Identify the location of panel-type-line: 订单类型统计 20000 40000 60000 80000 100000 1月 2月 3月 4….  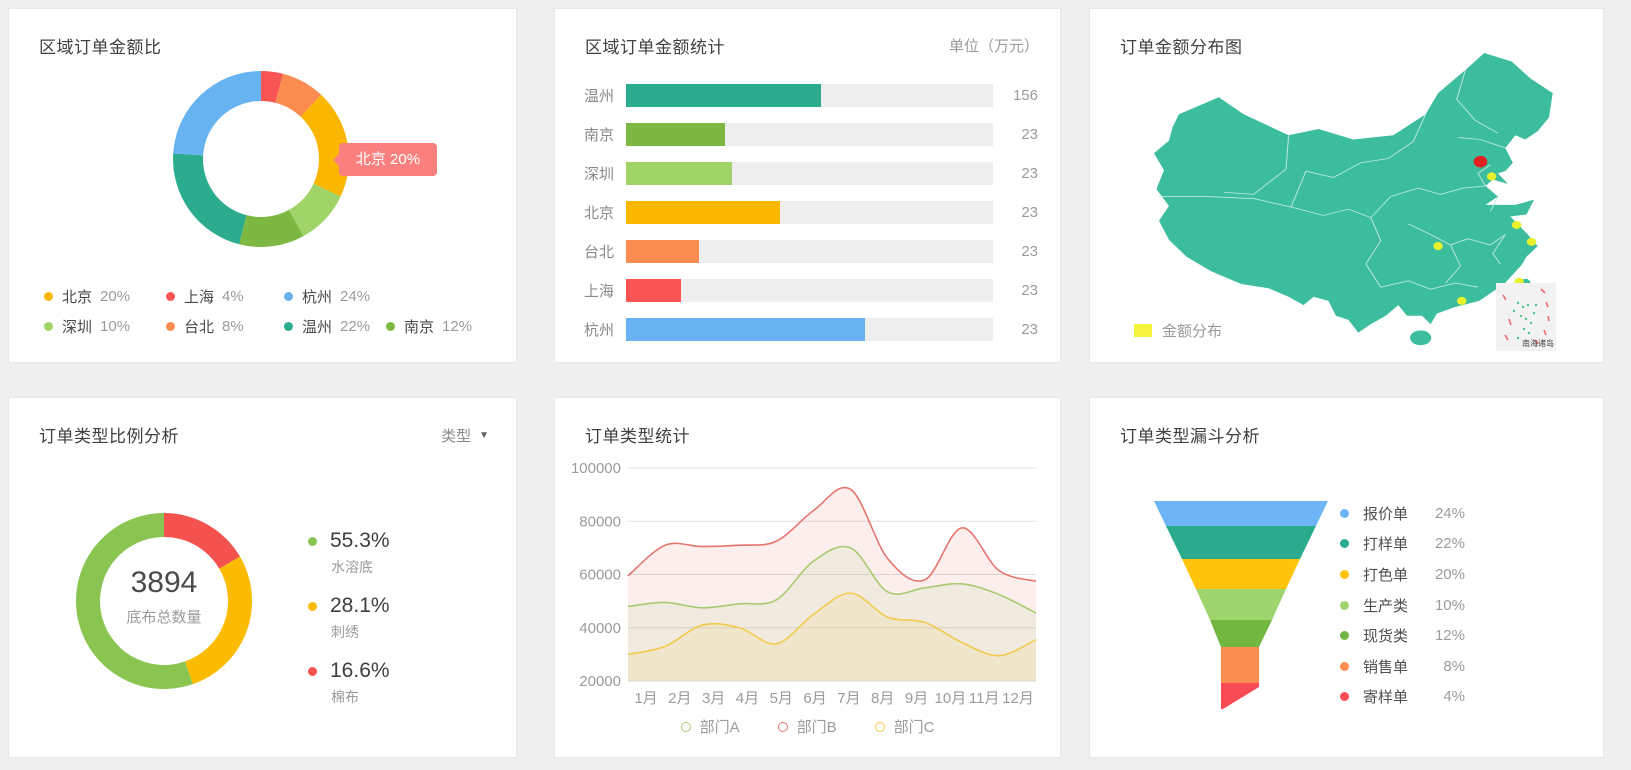
(807, 577).